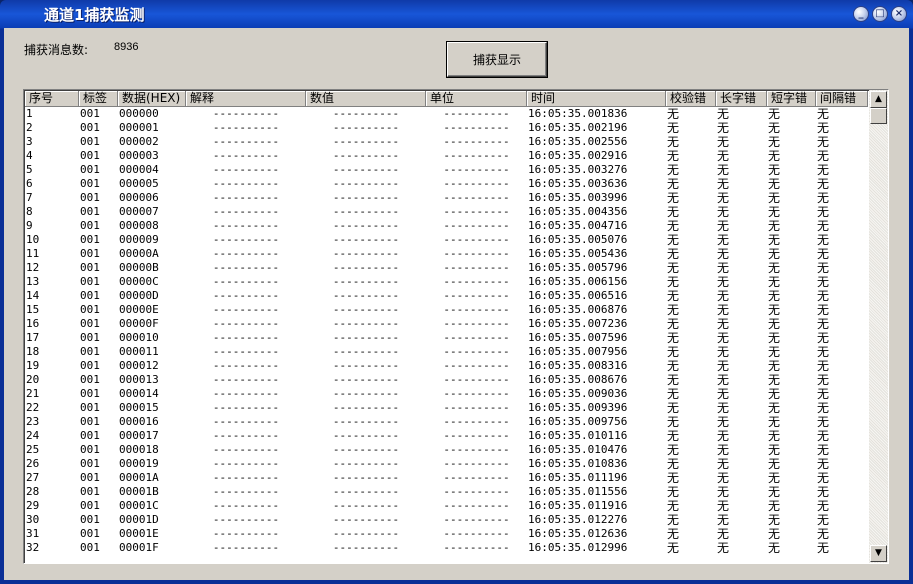 This screenshot has height=584, width=913. I want to click on scroll-up-button: ▲, so click(878, 99).